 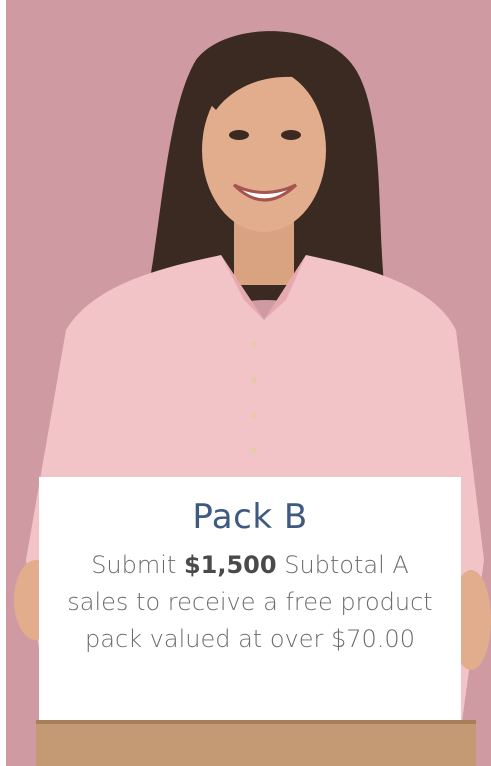 What do you see at coordinates (137, 565) in the screenshot?
I see `desc-prefix: Submit` at bounding box center [137, 565].